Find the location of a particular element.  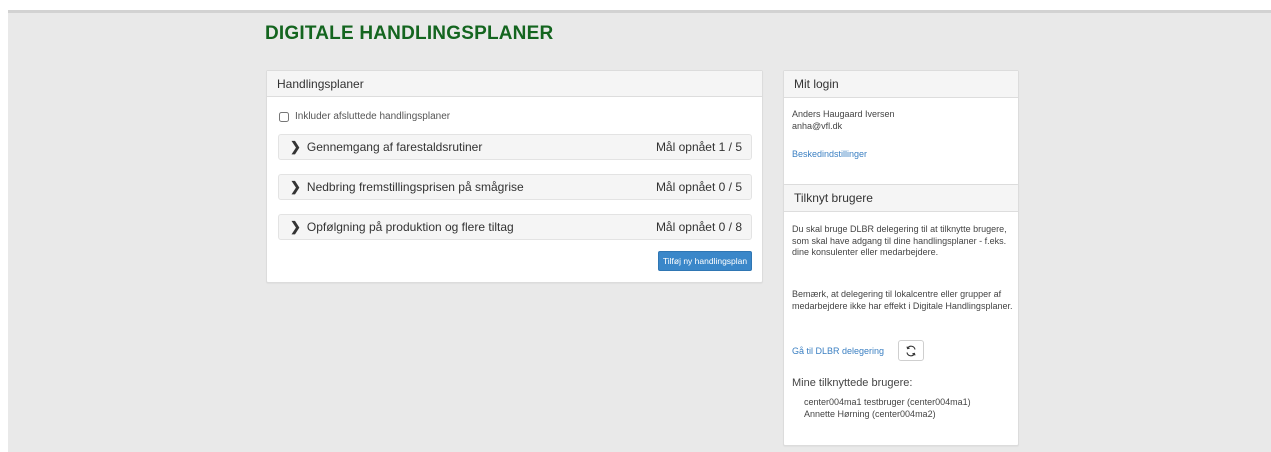

refresh-button is located at coordinates (911, 350).